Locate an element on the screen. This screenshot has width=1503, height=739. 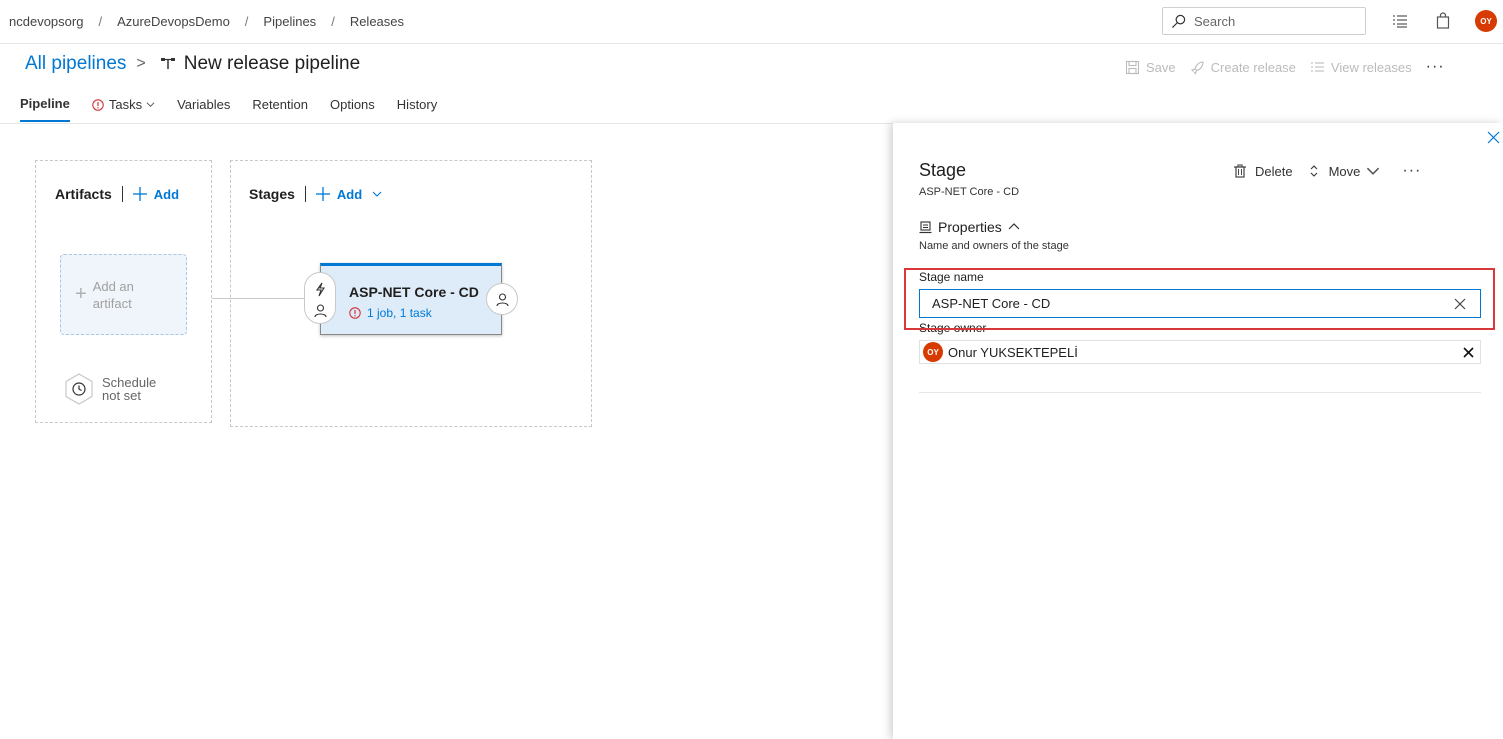
rocket-icon is located at coordinates (1197, 67).